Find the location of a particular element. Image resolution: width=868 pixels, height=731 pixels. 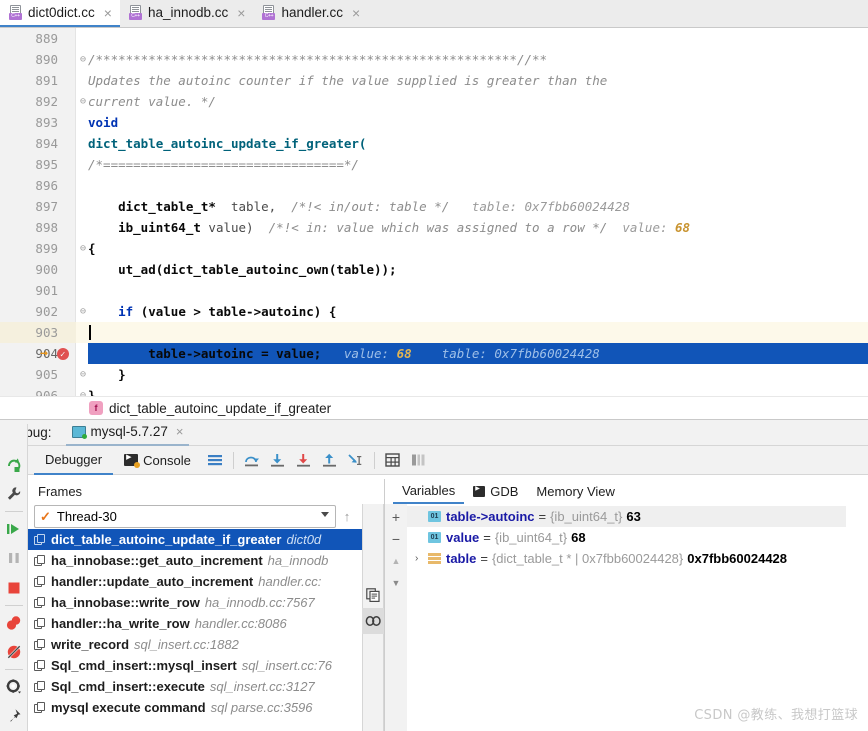

code-text: /*================================*/ is located at coordinates (223, 164).